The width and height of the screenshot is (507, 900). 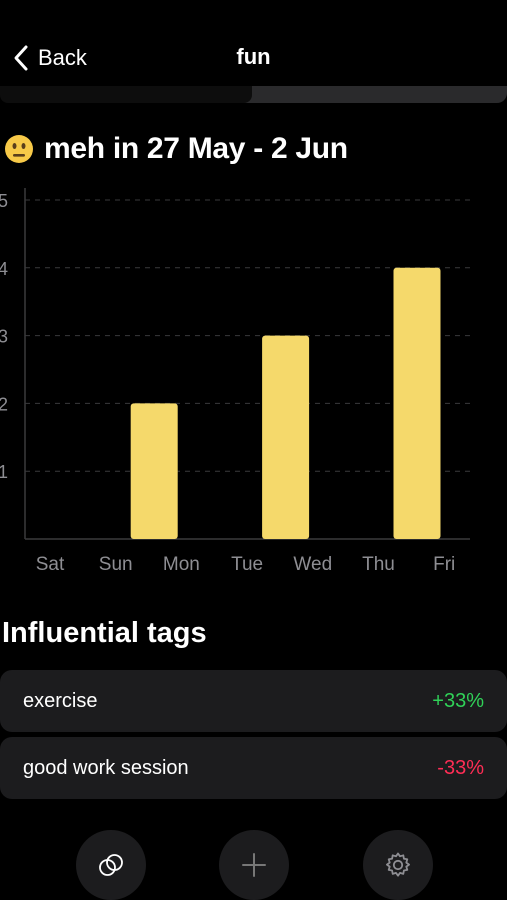 I want to click on tag-row-exercise: exercise +33%, so click(x=253, y=701).